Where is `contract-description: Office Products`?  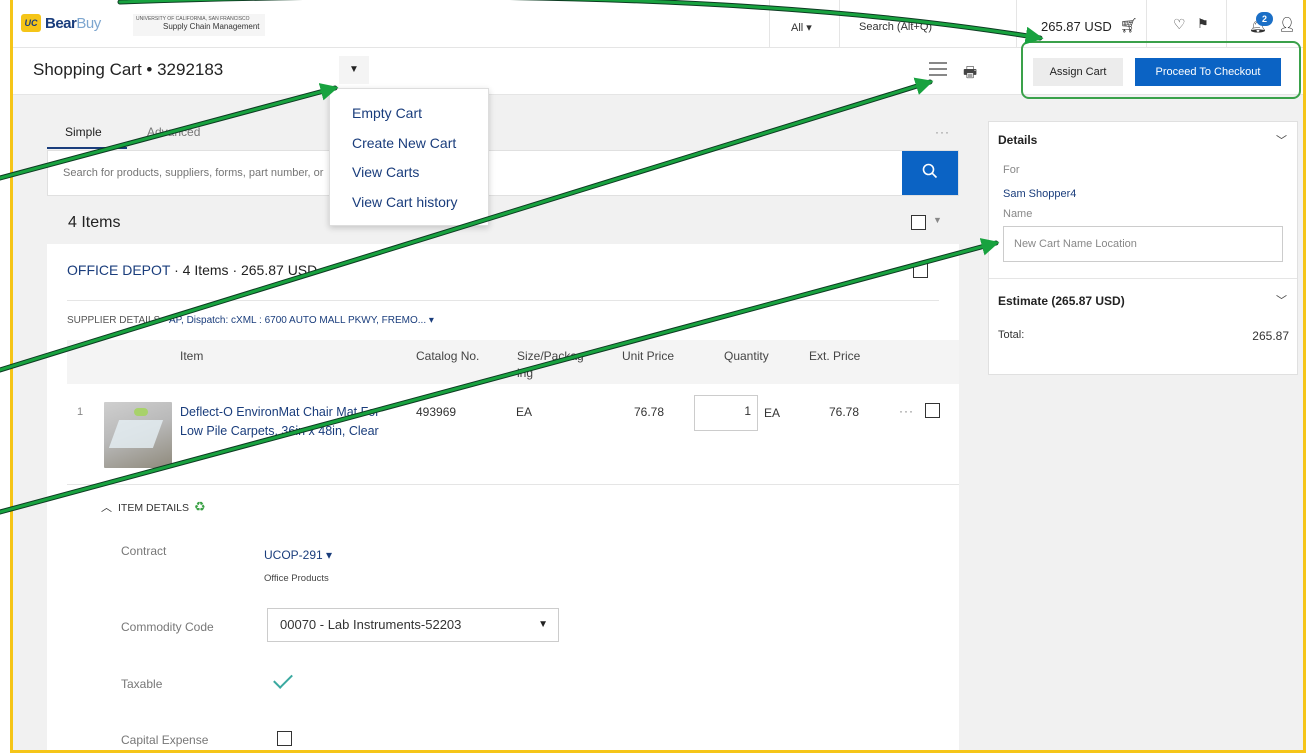
contract-description: Office Products is located at coordinates (296, 578).